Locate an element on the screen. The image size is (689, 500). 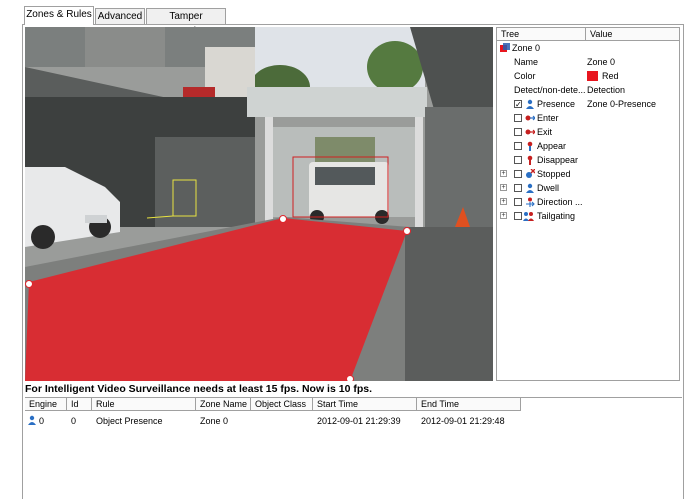
value-column-header: Value is located at coordinates (632, 34).